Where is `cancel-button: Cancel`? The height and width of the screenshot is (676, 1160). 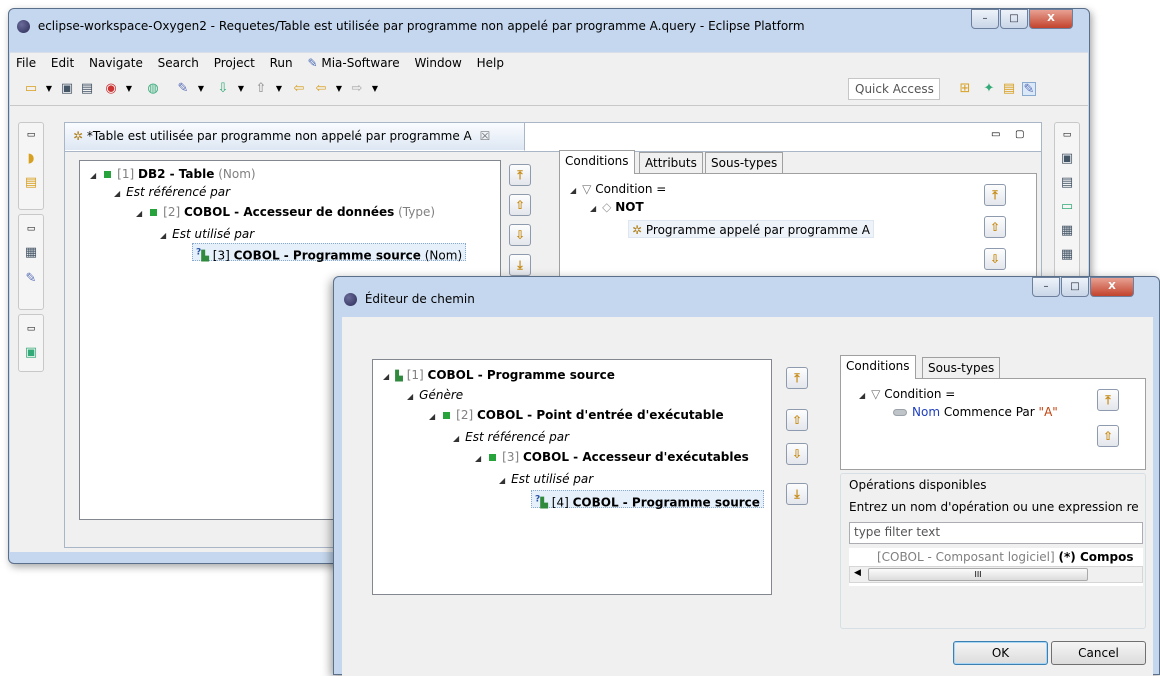
cancel-button: Cancel is located at coordinates (1098, 653).